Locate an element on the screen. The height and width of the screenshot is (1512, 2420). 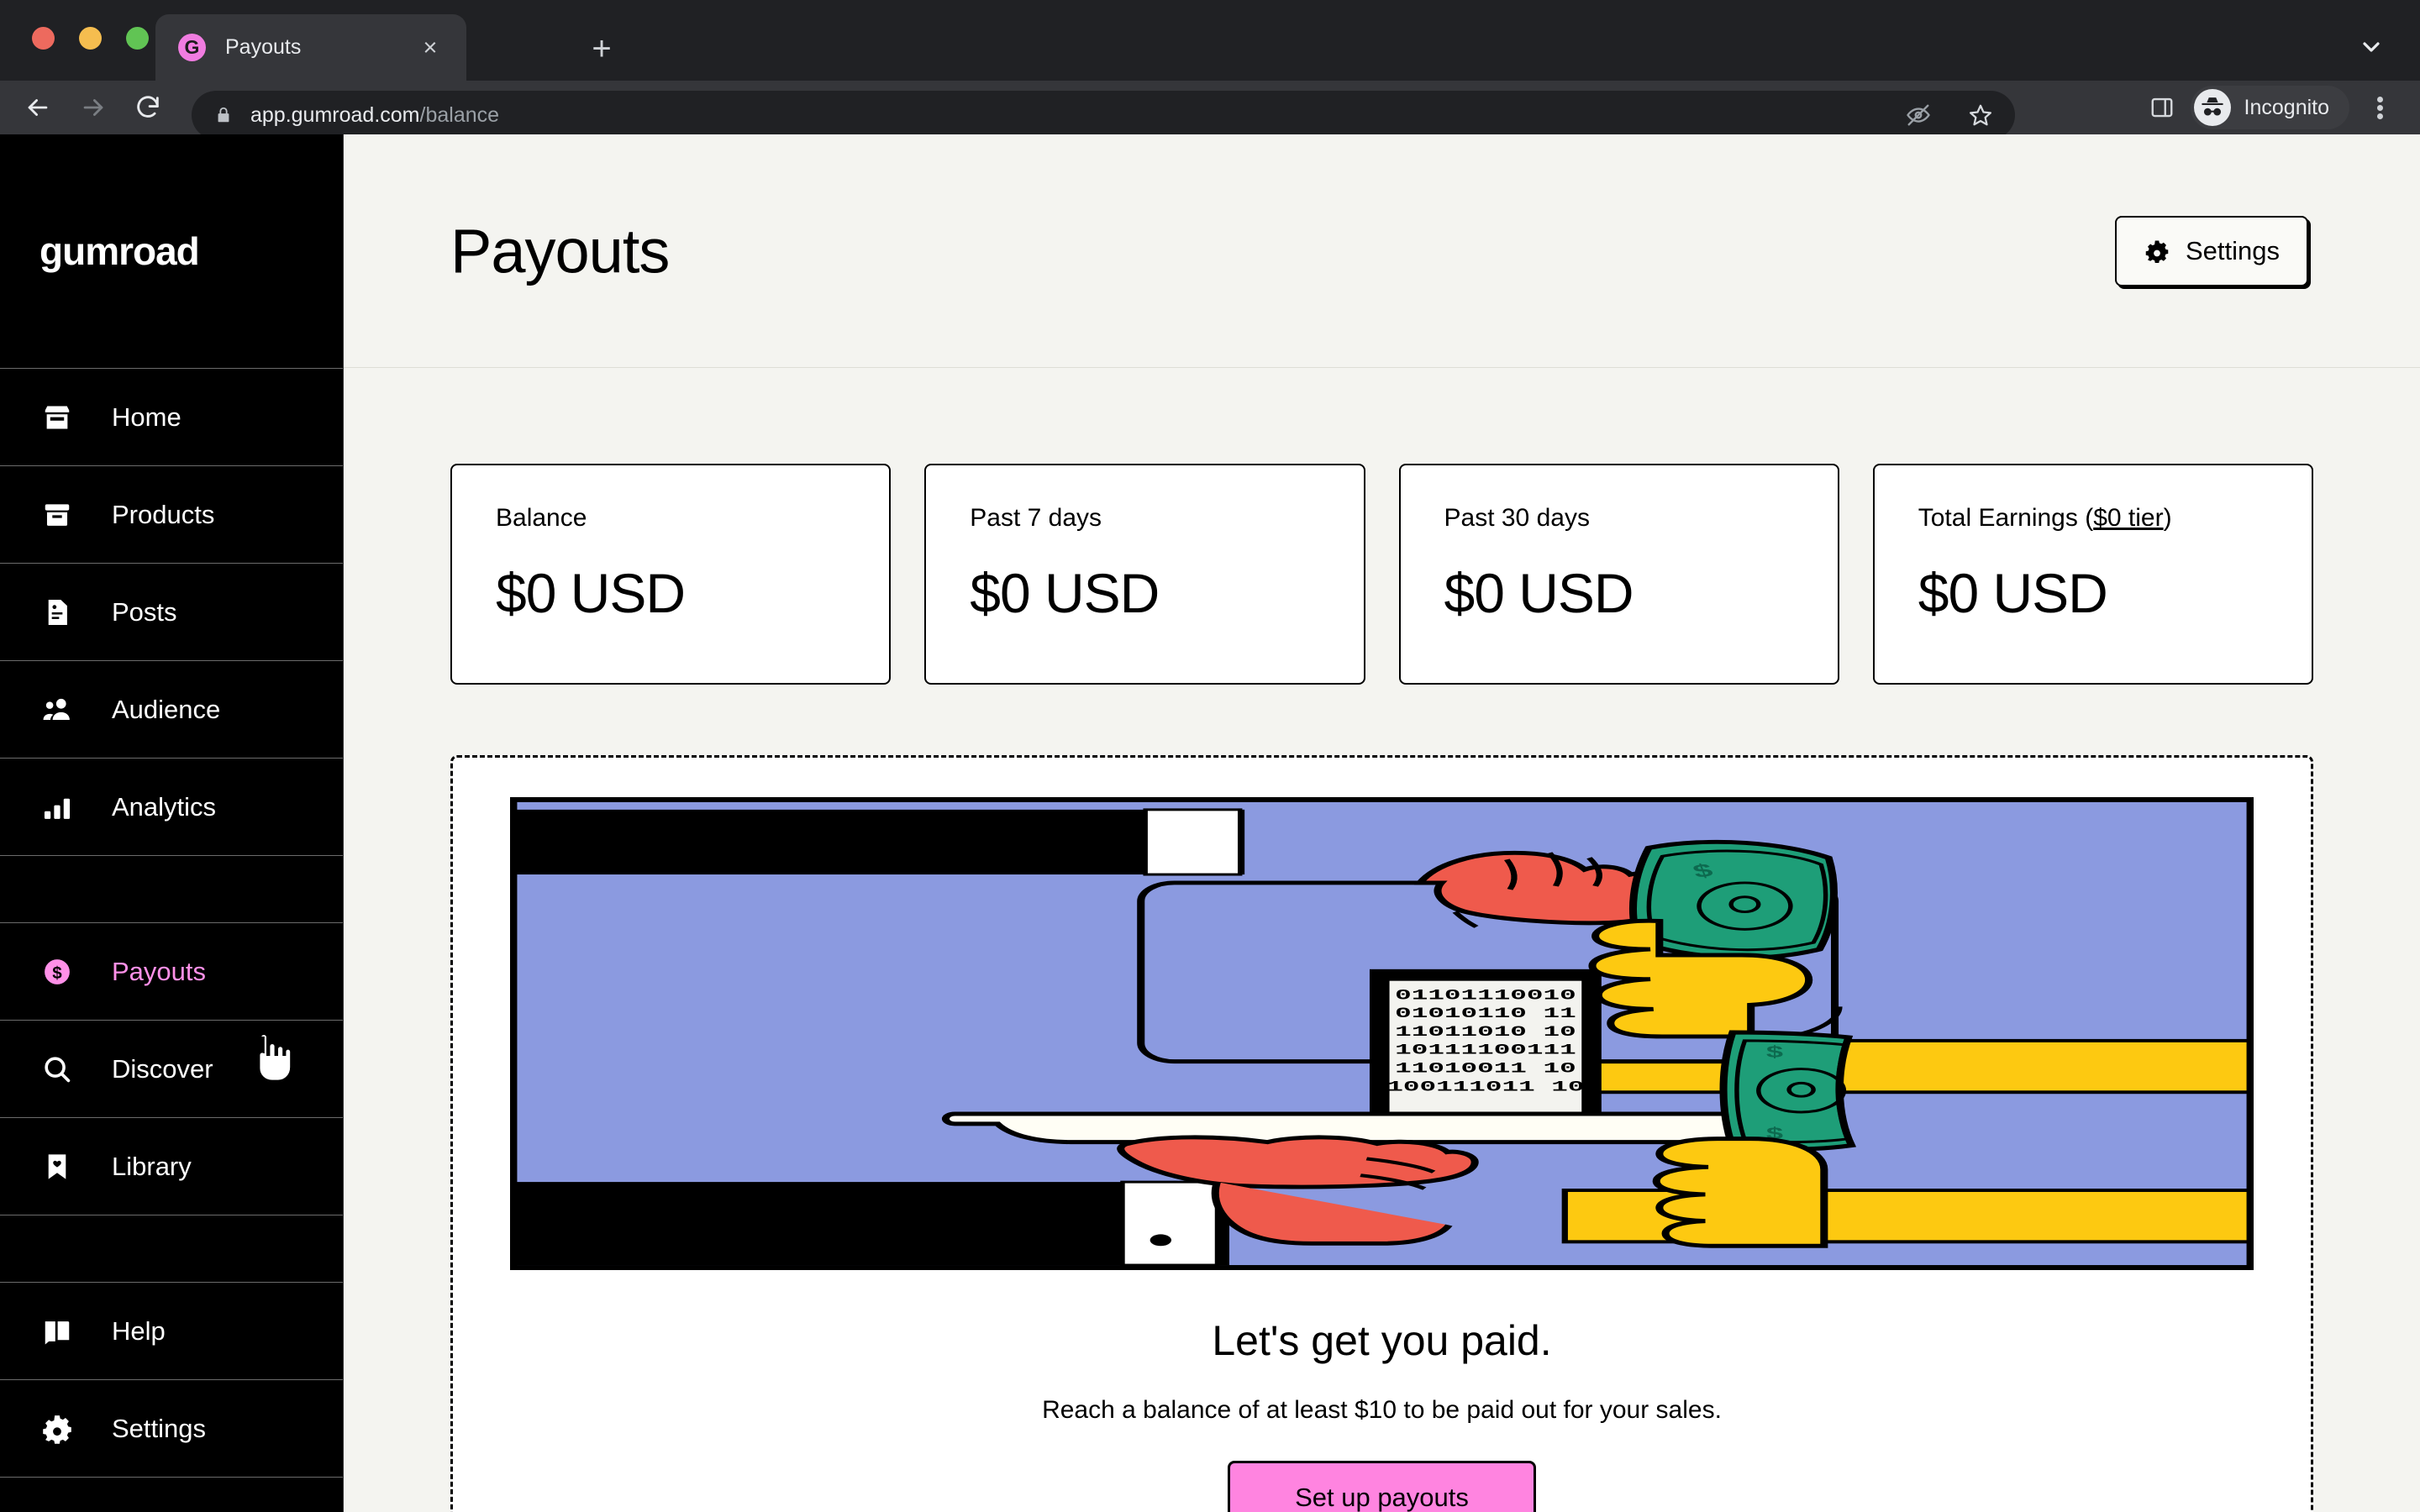
sidebar-item-products: Products is located at coordinates (172, 515).